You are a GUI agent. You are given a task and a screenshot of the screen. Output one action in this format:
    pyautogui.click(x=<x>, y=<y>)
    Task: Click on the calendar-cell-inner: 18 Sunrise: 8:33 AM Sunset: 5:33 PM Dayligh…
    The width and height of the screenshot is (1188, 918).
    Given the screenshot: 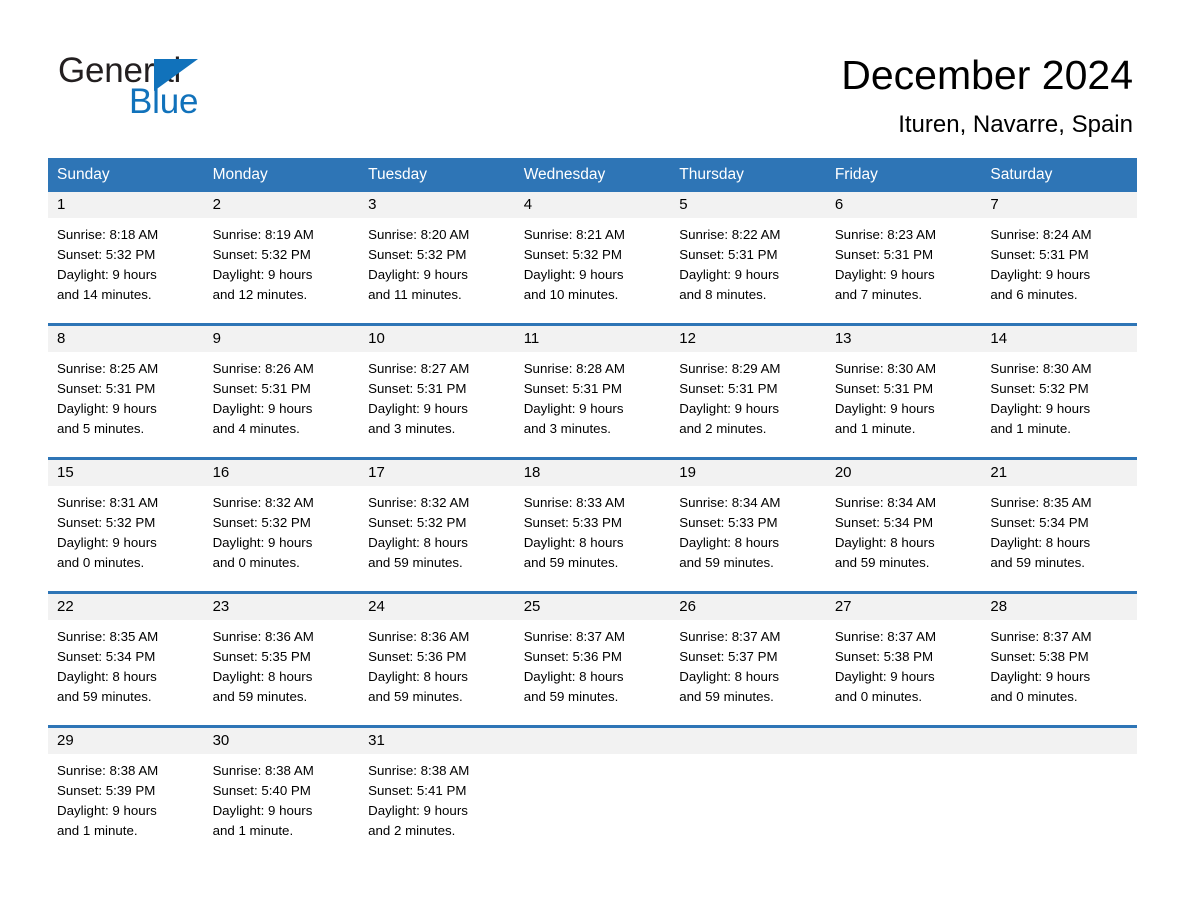 What is the action you would take?
    pyautogui.click(x=592, y=525)
    